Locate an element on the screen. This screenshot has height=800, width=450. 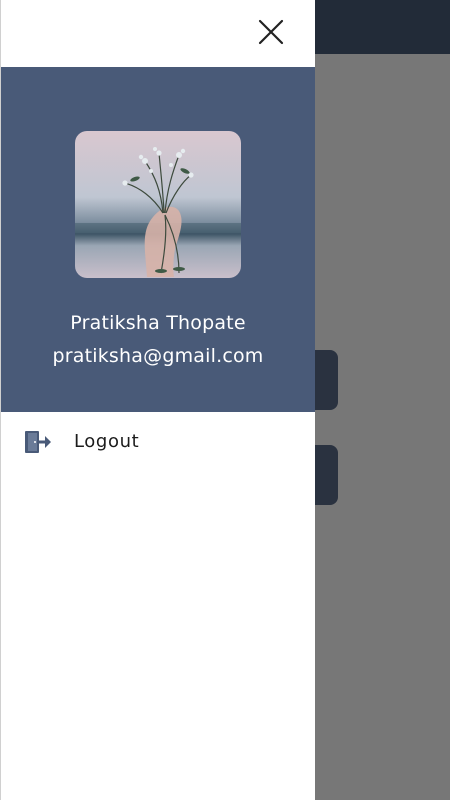
close-button is located at coordinates (271, 32).